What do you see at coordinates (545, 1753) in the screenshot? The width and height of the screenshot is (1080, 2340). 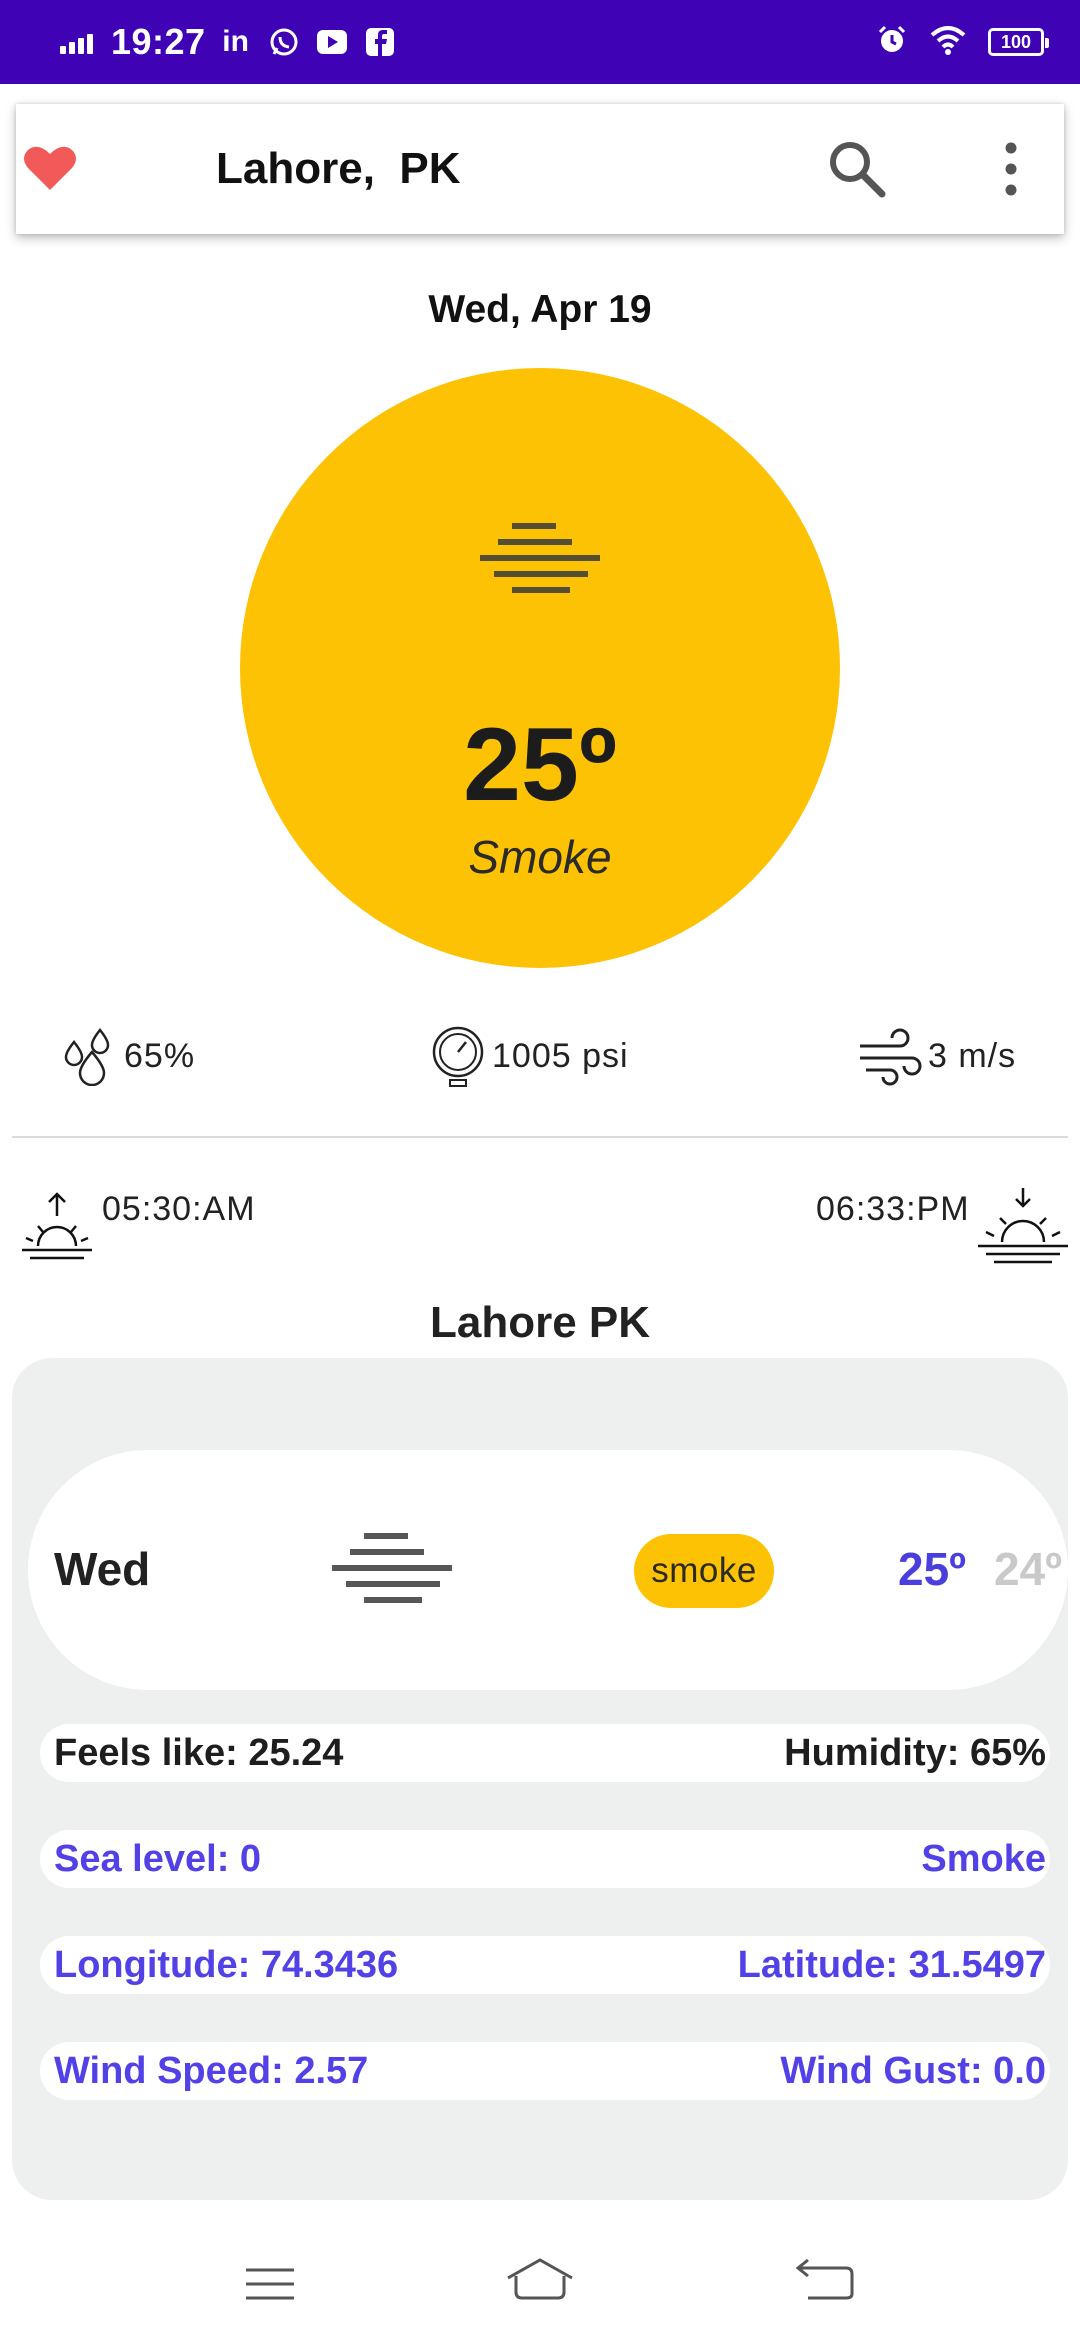 I see `detail-row-feels: Feels like: 25.24 Humidity: 65%` at bounding box center [545, 1753].